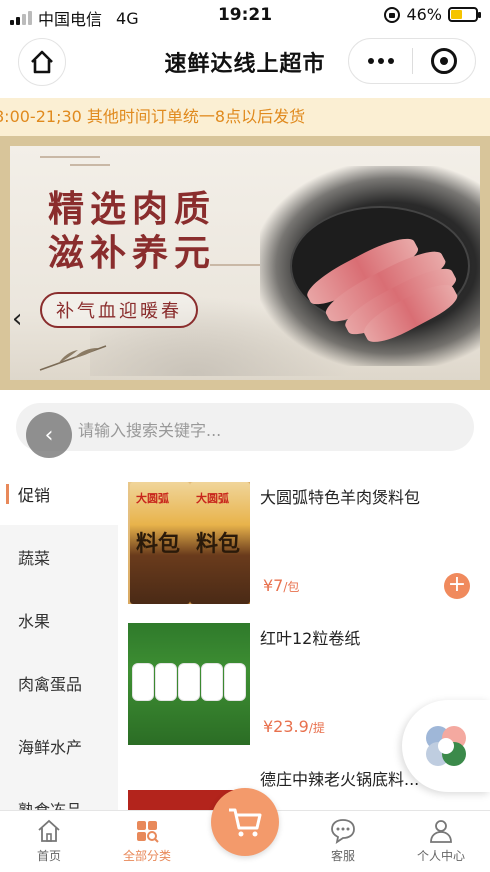 The image size is (490, 872). What do you see at coordinates (189, 684) in the screenshot?
I see `product-image` at bounding box center [189, 684].